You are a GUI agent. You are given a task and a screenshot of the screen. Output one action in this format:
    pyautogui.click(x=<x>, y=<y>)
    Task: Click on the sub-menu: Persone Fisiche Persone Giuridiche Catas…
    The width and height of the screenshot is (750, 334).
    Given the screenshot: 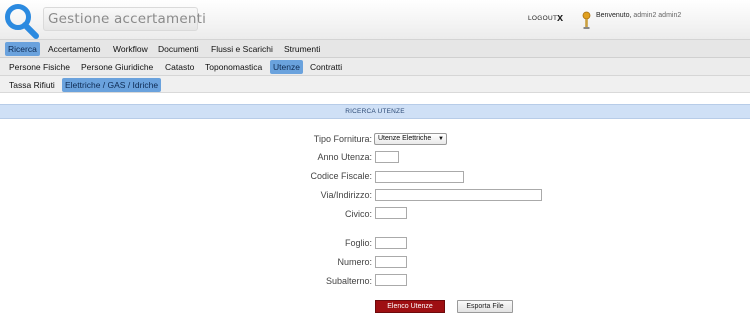 What is the action you would take?
    pyautogui.click(x=375, y=67)
    